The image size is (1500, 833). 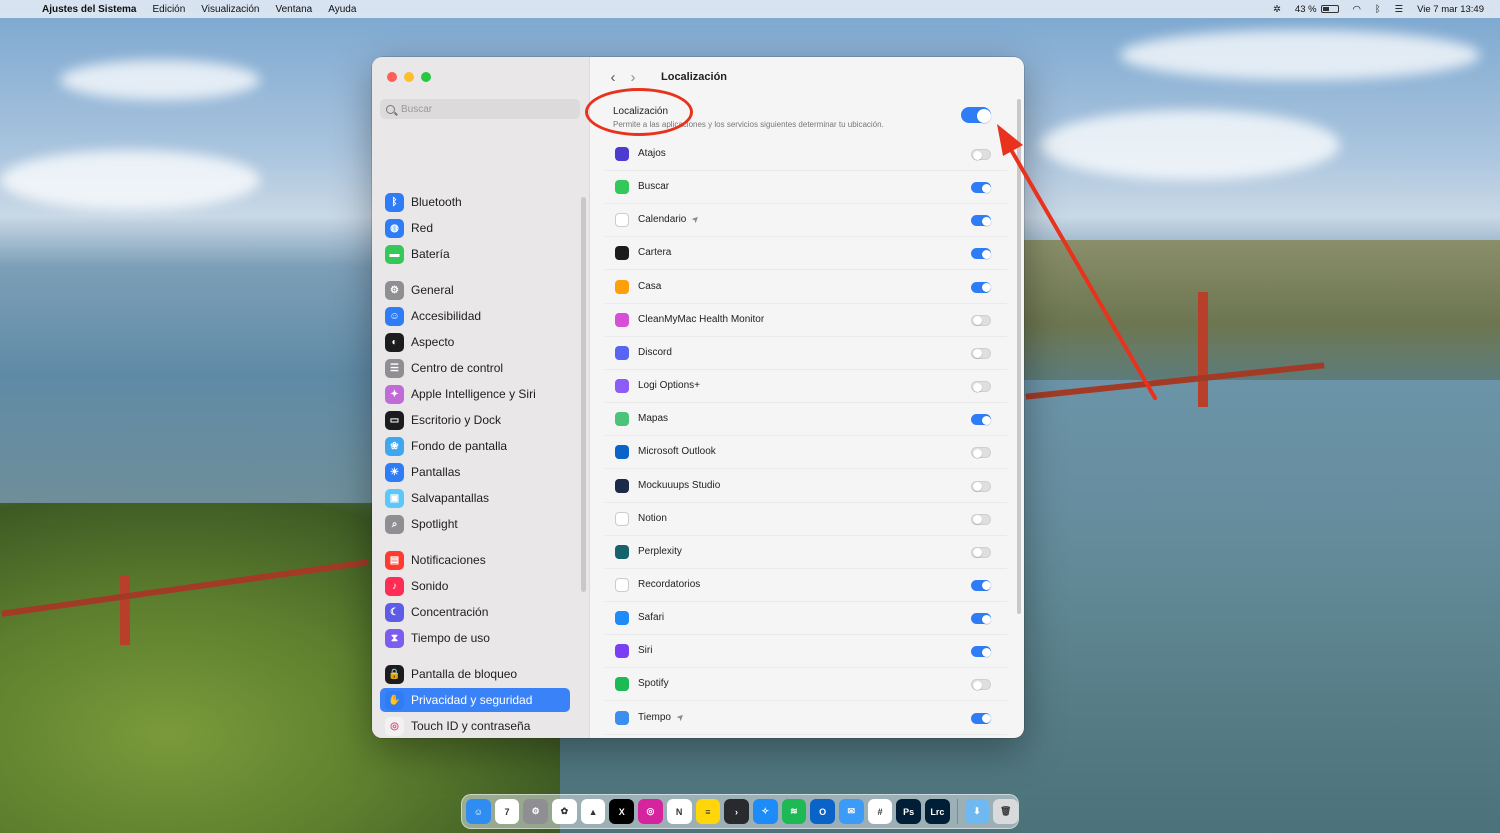 I want to click on app-row: Cartera, so click(x=806, y=254).